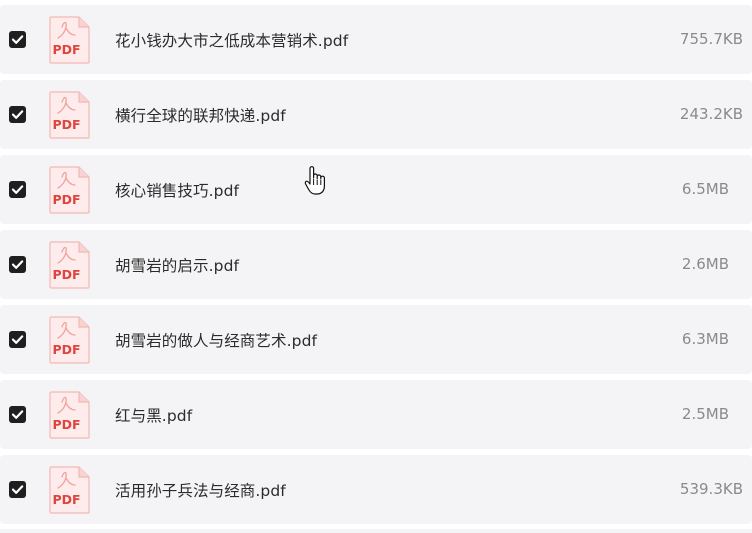 This screenshot has width=752, height=533. I want to click on file-size: 6.5MB, so click(705, 189).